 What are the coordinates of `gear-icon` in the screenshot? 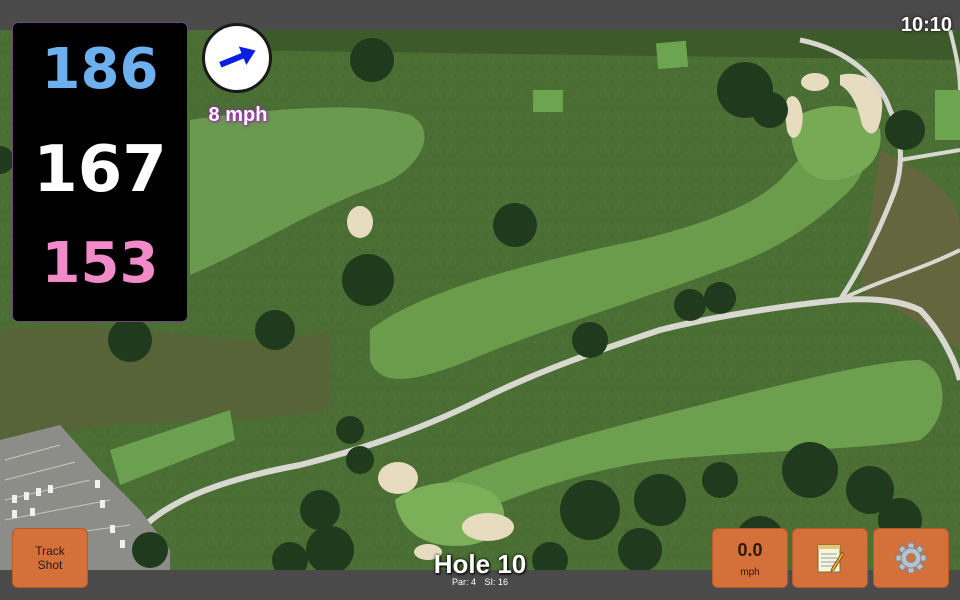 It's located at (911, 558).